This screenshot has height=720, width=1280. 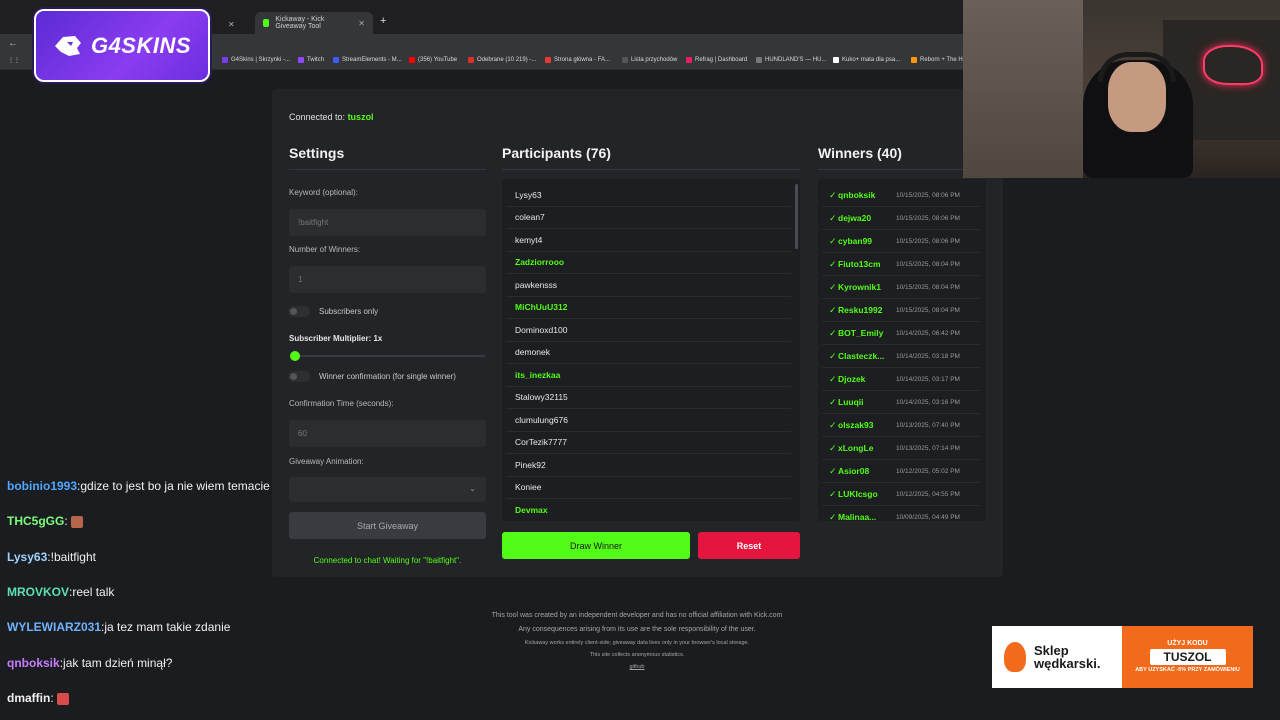 What do you see at coordinates (387, 489) in the screenshot?
I see `animation-select: ⌄` at bounding box center [387, 489].